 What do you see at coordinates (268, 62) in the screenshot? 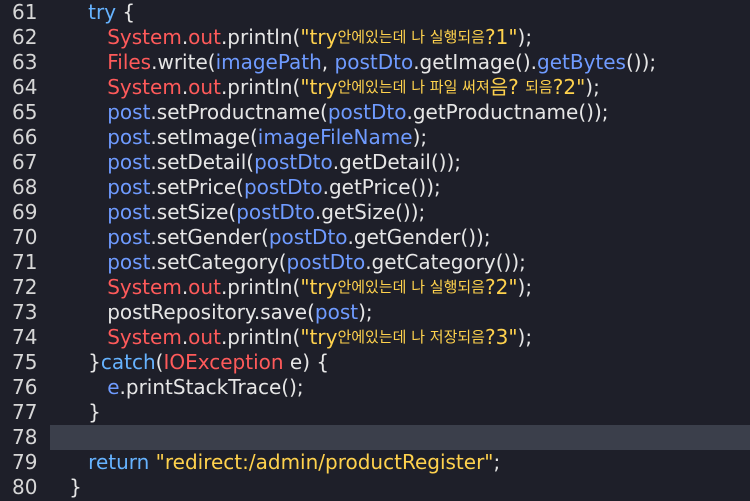
I see `code-token: imagePath` at bounding box center [268, 62].